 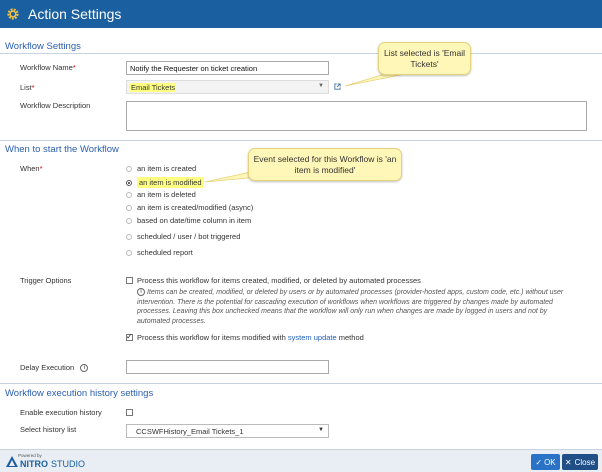 What do you see at coordinates (43, 46) in the screenshot?
I see `section-workflow-settings: Workflow Settings` at bounding box center [43, 46].